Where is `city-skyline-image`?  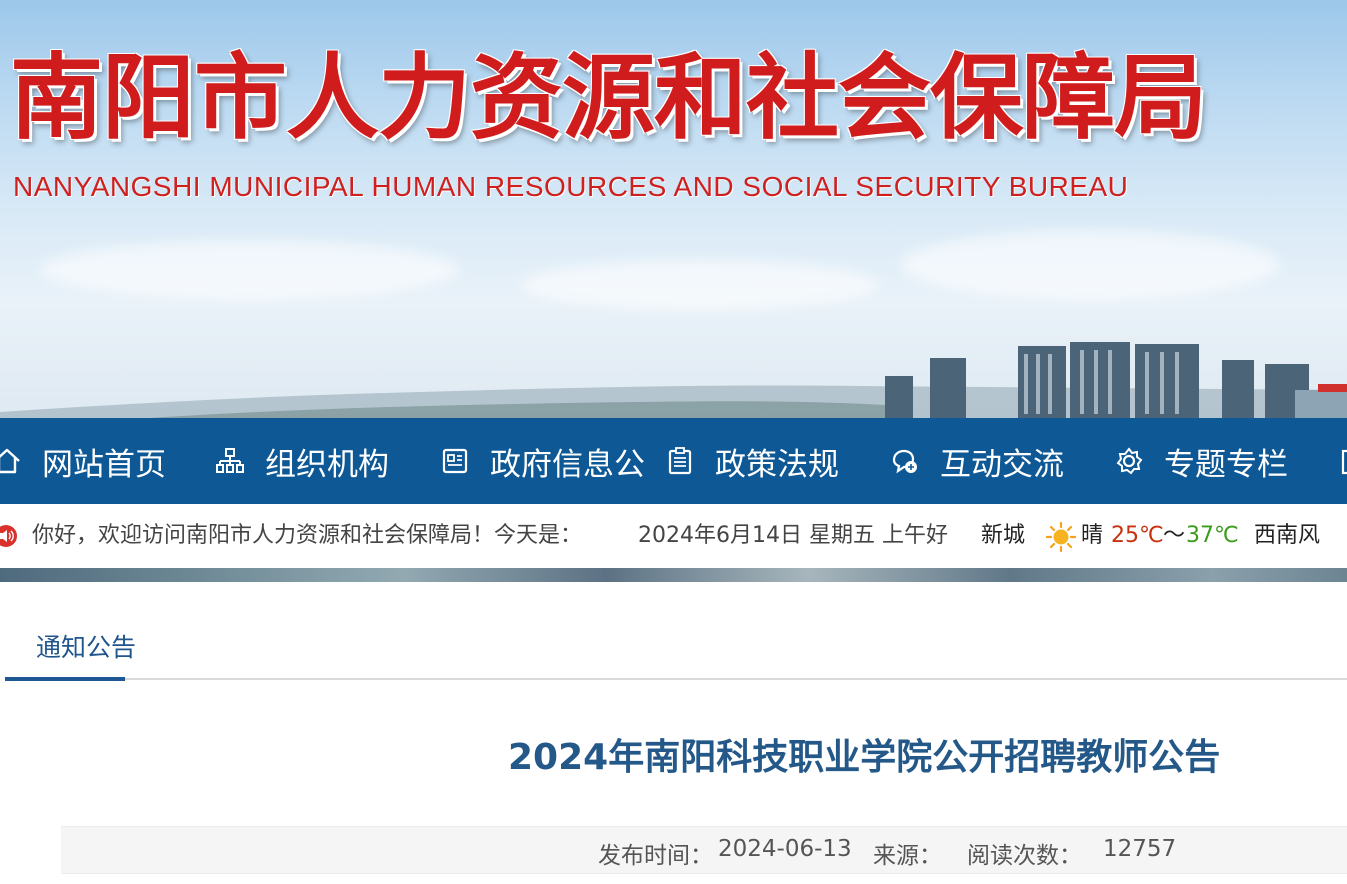 city-skyline-image is located at coordinates (673, 380).